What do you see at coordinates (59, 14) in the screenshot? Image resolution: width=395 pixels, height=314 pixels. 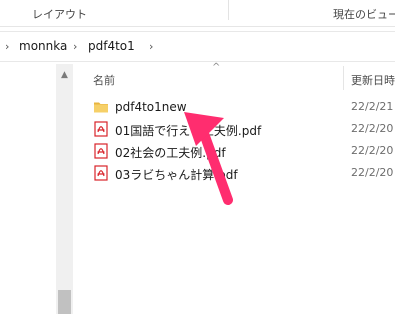 I see `ribbon-group-layout: レイアウト` at bounding box center [59, 14].